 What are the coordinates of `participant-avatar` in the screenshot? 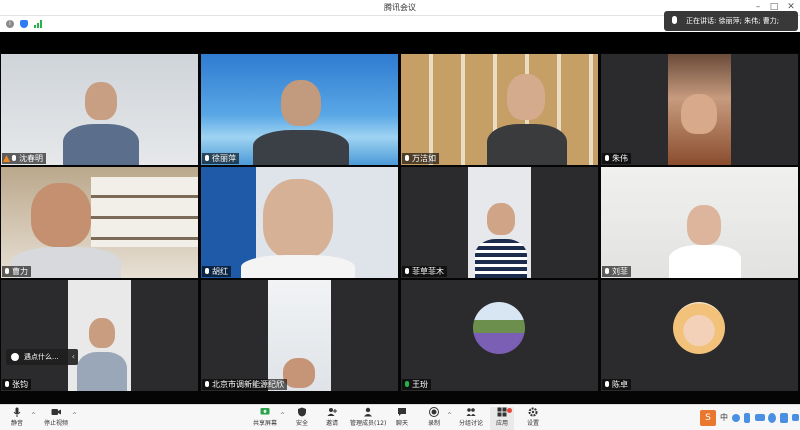 It's located at (499, 328).